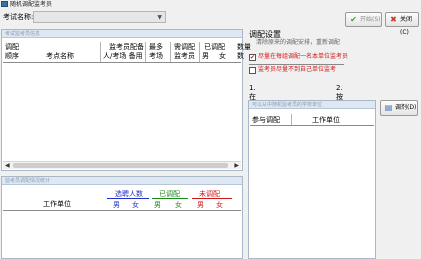  What do you see at coordinates (60, 56) in the screenshot?
I see `col-header-site-name: 考点名称` at bounding box center [60, 56].